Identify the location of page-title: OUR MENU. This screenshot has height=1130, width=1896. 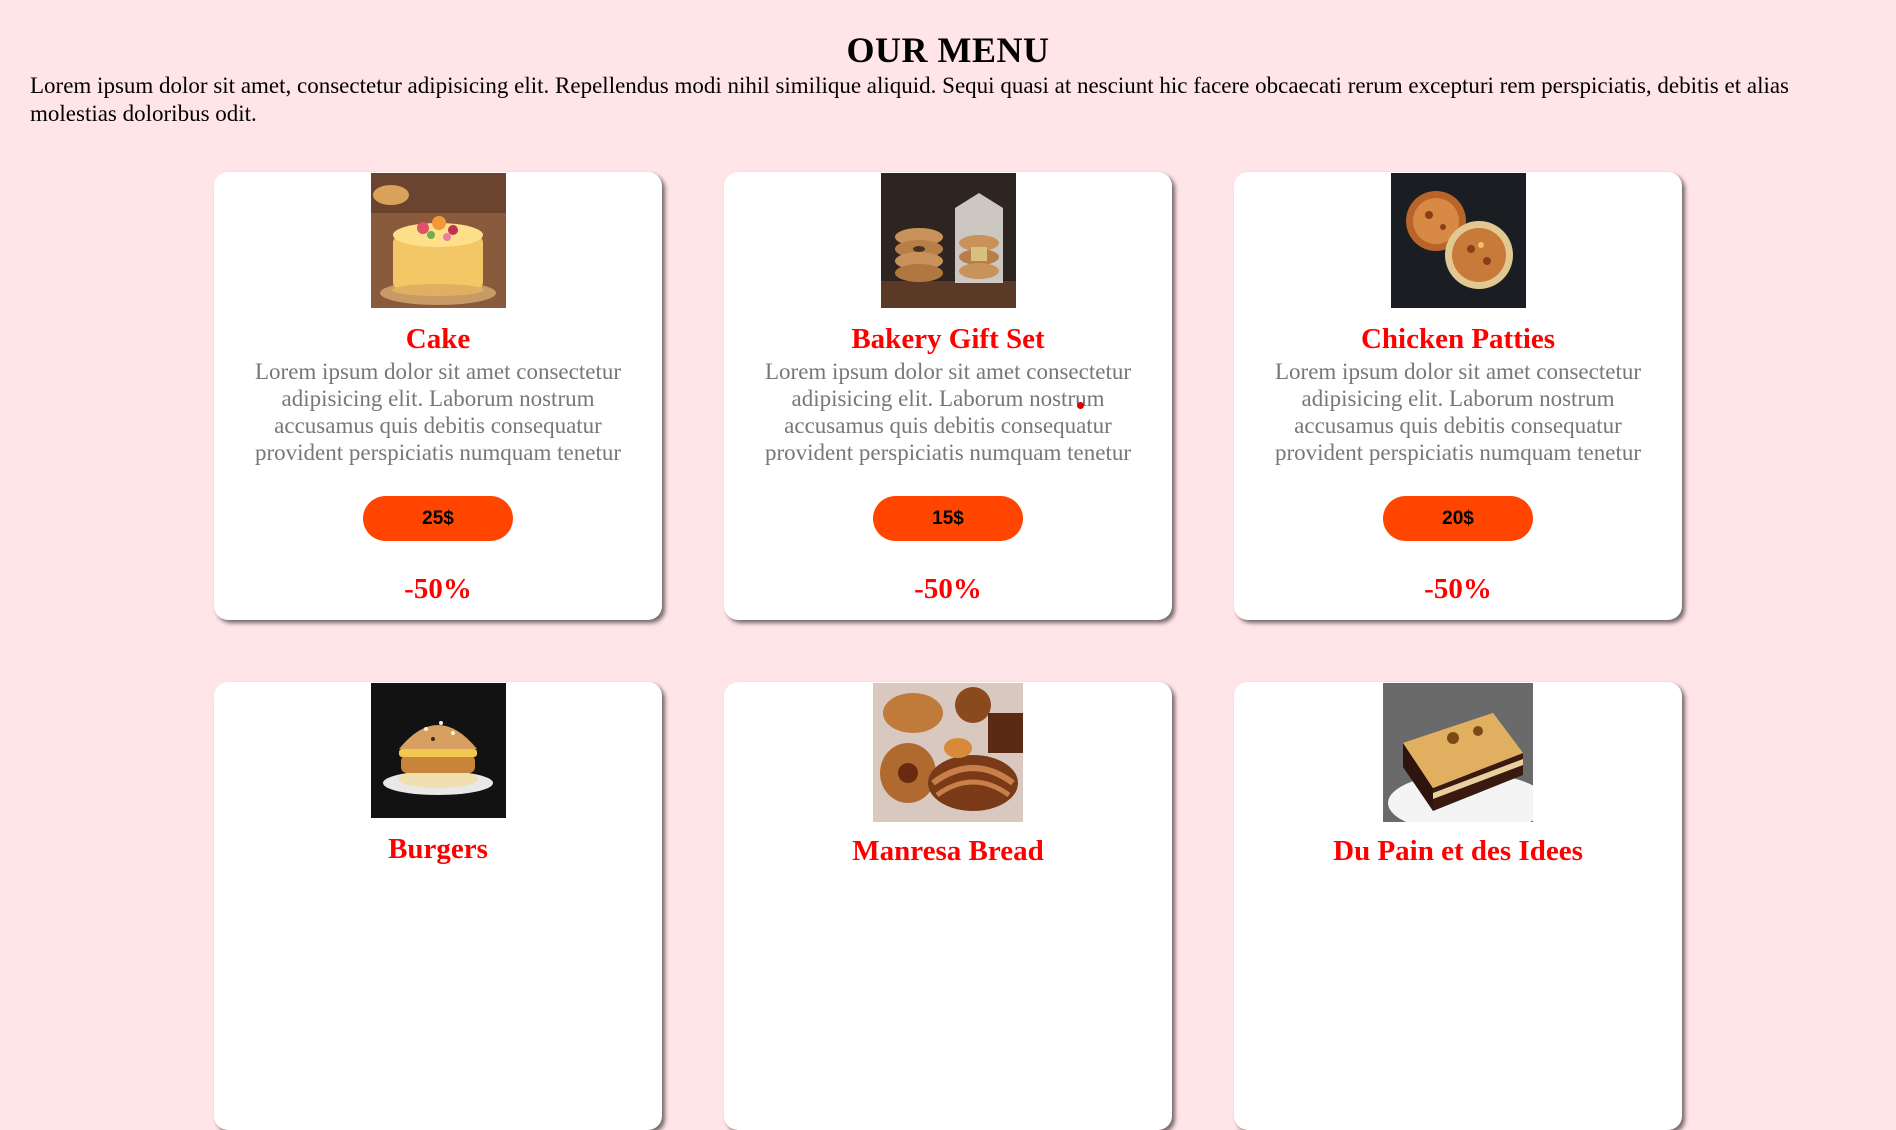
(948, 50).